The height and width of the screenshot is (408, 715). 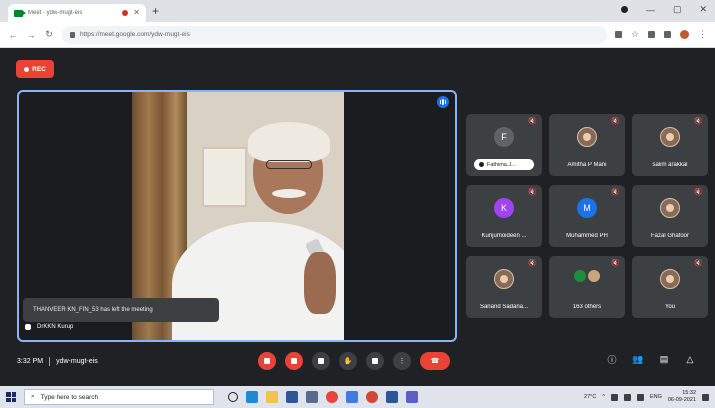 I want to click on side-controls: ⓘ 👥 ▤ △, so click(x=651, y=359).